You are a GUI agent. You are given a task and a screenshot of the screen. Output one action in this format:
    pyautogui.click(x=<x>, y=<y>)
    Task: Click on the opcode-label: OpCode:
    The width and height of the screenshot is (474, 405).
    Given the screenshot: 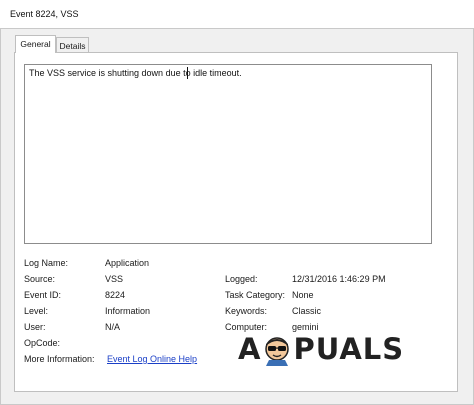 What is the action you would take?
    pyautogui.click(x=42, y=343)
    